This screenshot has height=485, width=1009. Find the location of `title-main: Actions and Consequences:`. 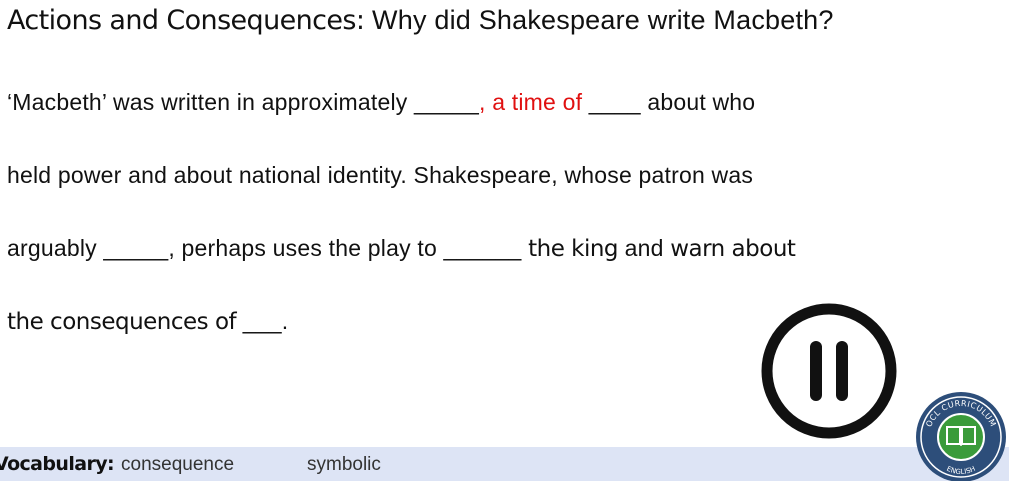

title-main: Actions and Consequences: is located at coordinates (186, 20).